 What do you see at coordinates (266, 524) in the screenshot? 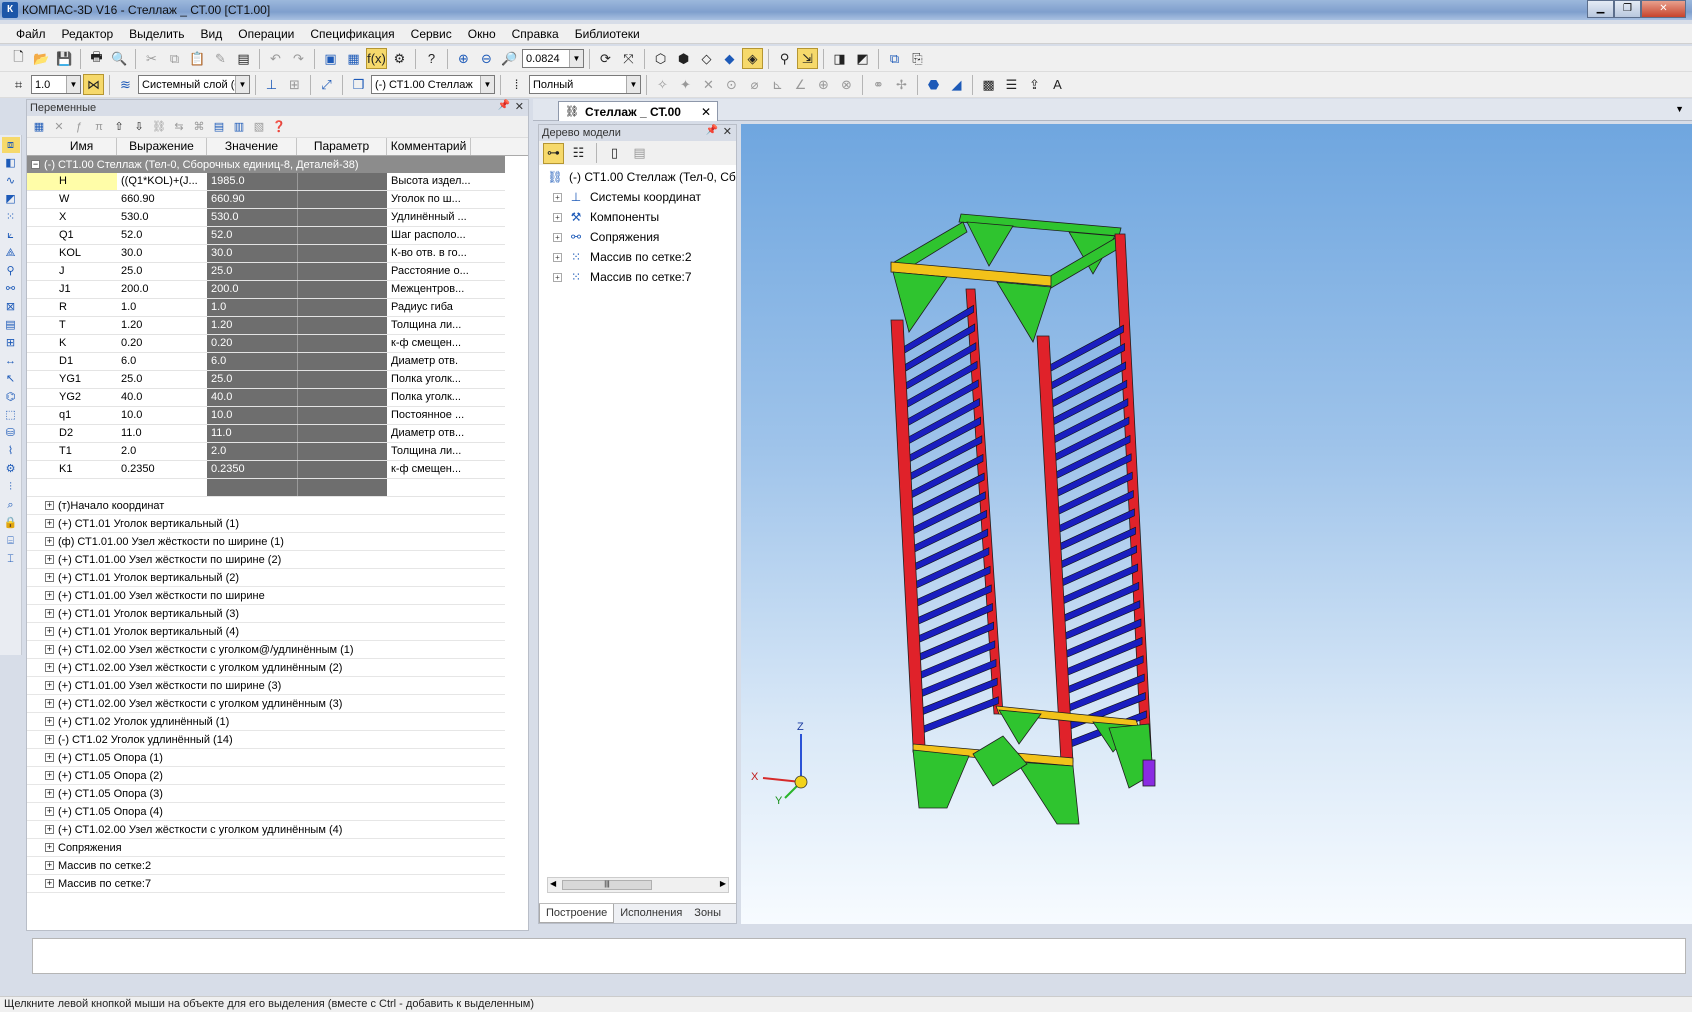
I see `variables-tree-item: + (+) СТ1.01 Уголок вертикальный (1)` at bounding box center [266, 524].